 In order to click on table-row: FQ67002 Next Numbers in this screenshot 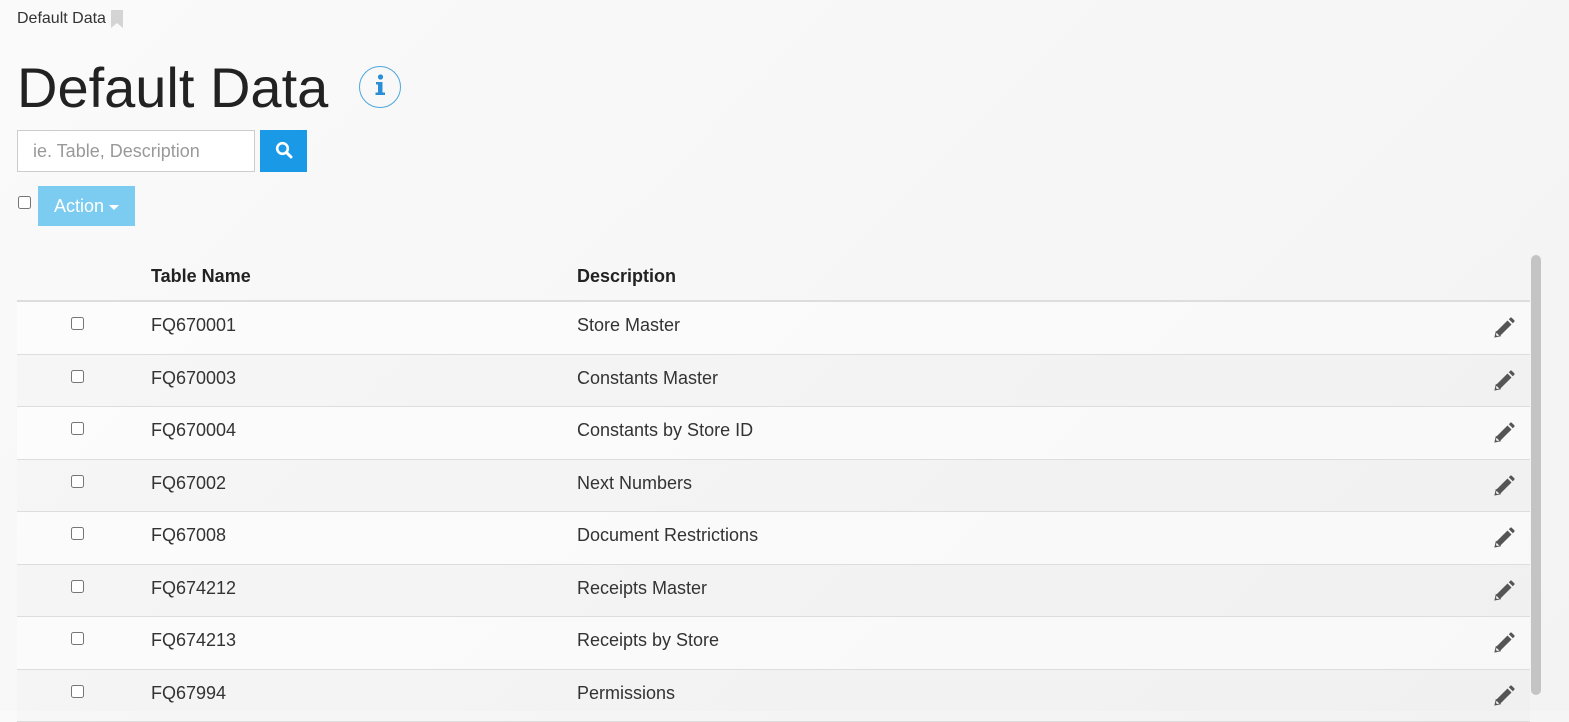, I will do `click(773, 486)`.